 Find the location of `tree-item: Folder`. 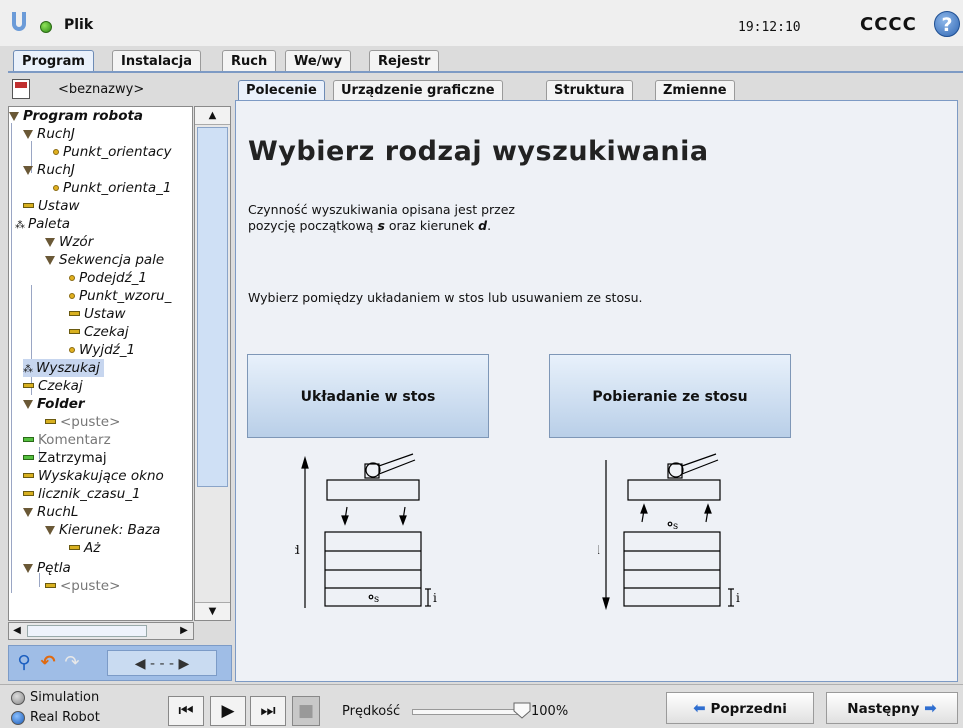

tree-item: Folder is located at coordinates (54, 404).